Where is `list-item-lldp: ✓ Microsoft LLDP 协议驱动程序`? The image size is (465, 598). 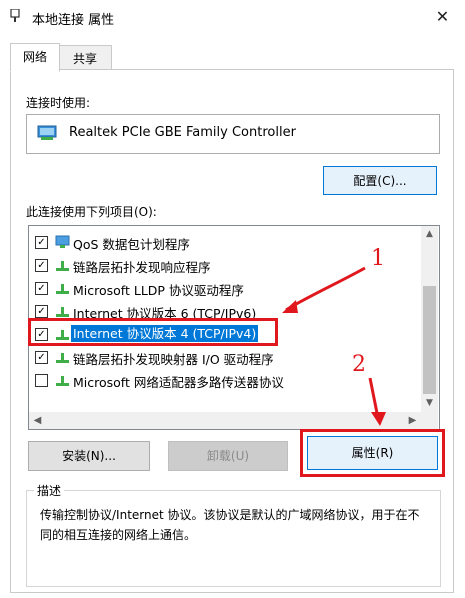 list-item-lldp: ✓ Microsoft LLDP 协议驱动程序 is located at coordinates (225, 288).